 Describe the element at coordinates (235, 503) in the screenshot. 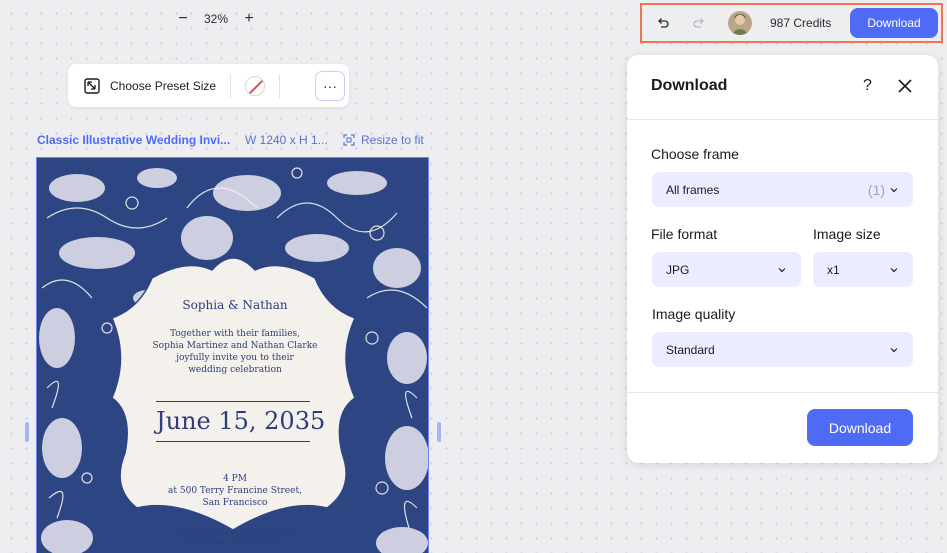

I see `city-line: San Francisco` at that location.